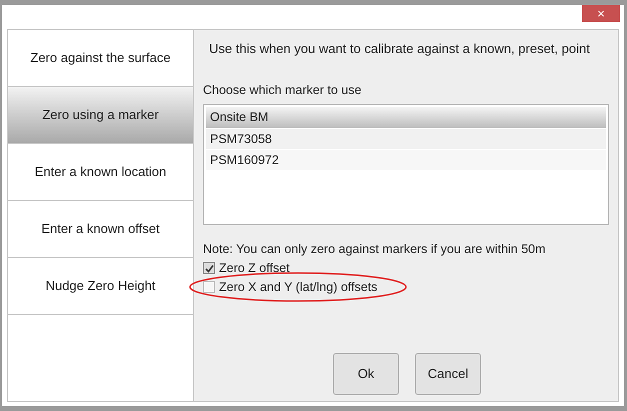 The image size is (627, 411). Describe the element at coordinates (406, 117) in the screenshot. I see `marker-list-item: Onsite BM` at that location.